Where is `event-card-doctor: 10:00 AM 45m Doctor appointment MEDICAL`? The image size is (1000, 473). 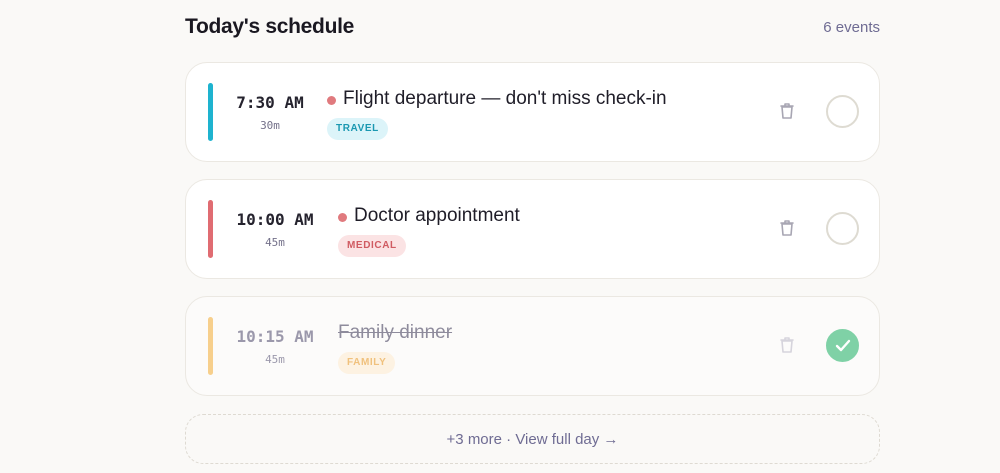
event-card-doctor: 10:00 AM 45m Doctor appointment MEDICAL is located at coordinates (532, 229).